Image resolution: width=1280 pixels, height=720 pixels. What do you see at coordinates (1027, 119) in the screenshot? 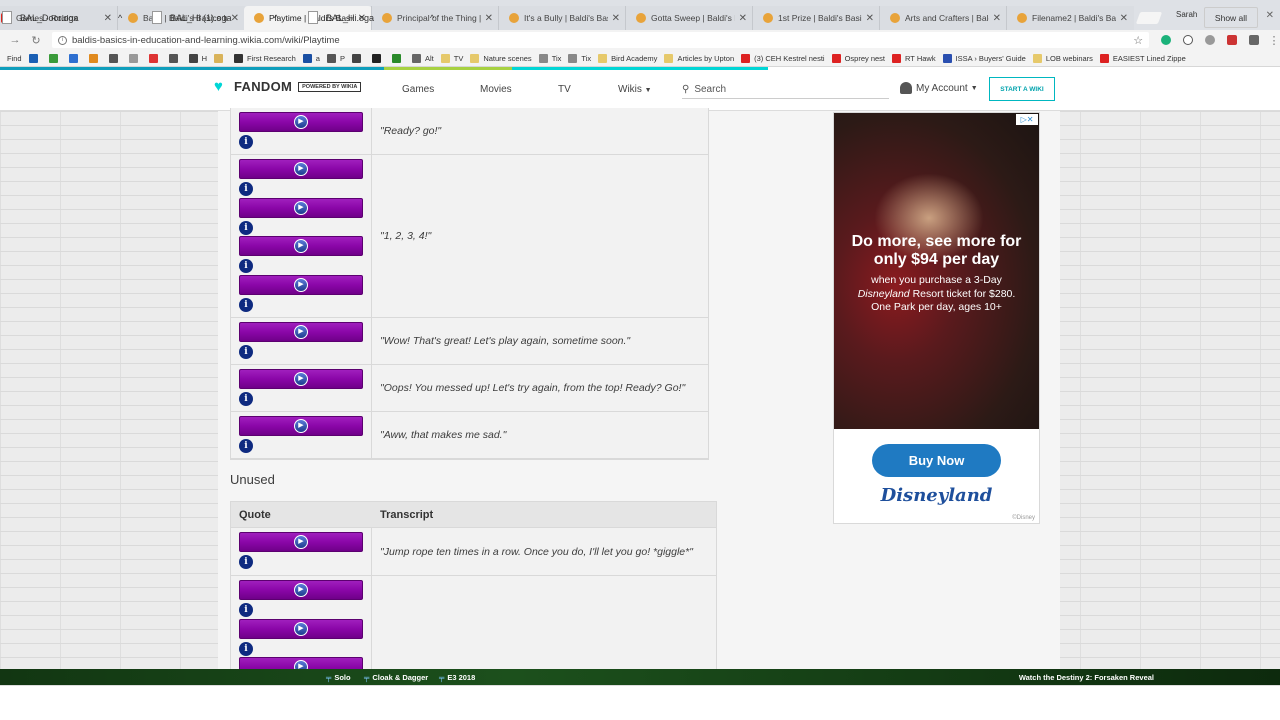
I see `ad-choices-close-icon: ▷✕` at bounding box center [1027, 119].